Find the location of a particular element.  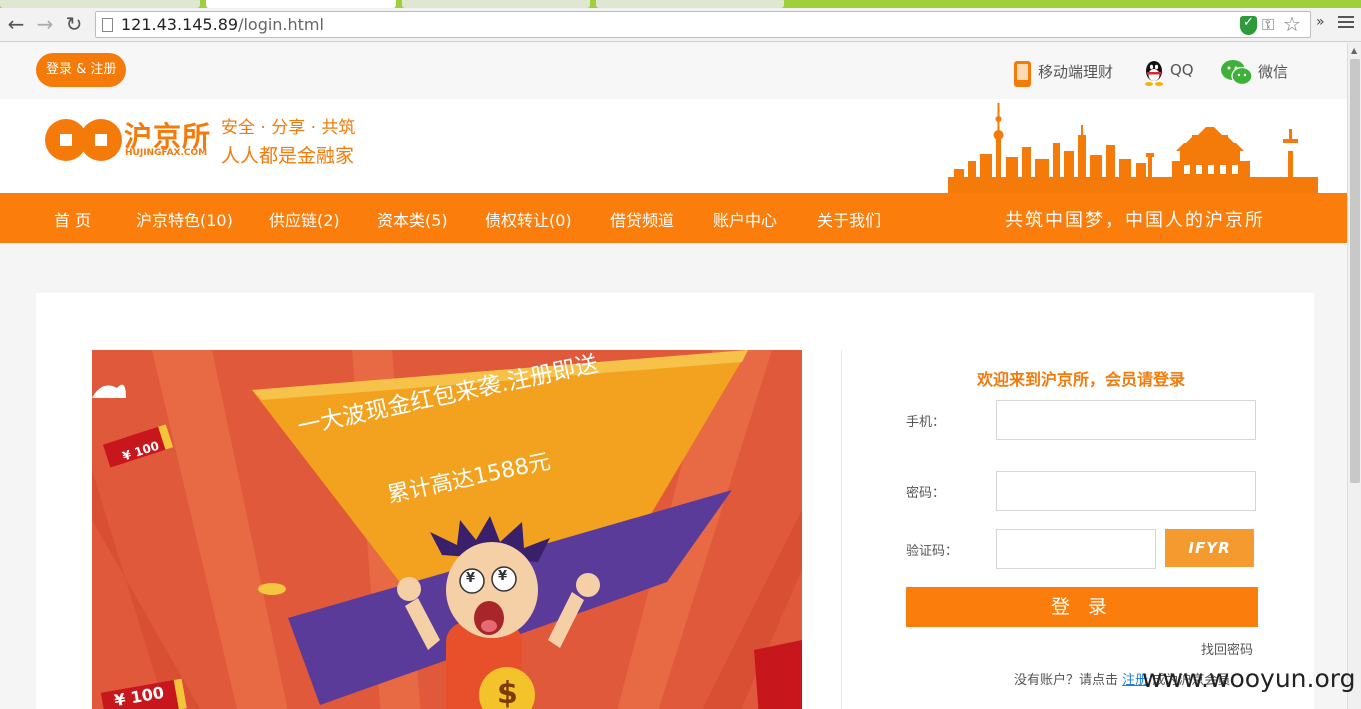

page-icon is located at coordinates (107, 25).